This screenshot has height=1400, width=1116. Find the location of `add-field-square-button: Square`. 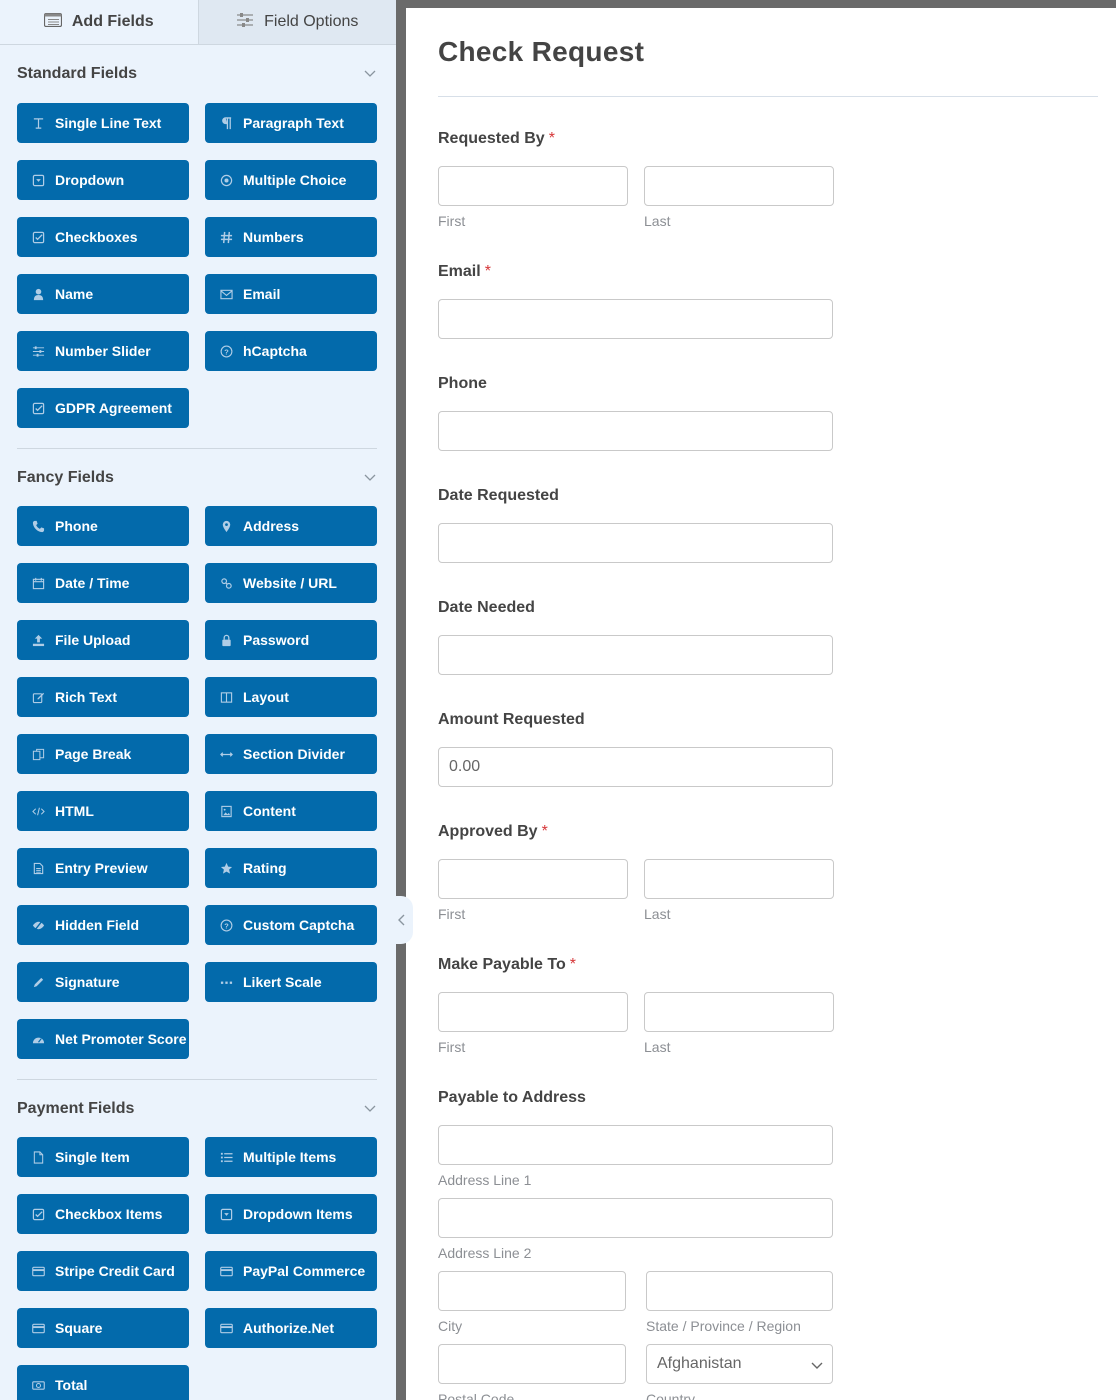

add-field-square-button: Square is located at coordinates (103, 1328).